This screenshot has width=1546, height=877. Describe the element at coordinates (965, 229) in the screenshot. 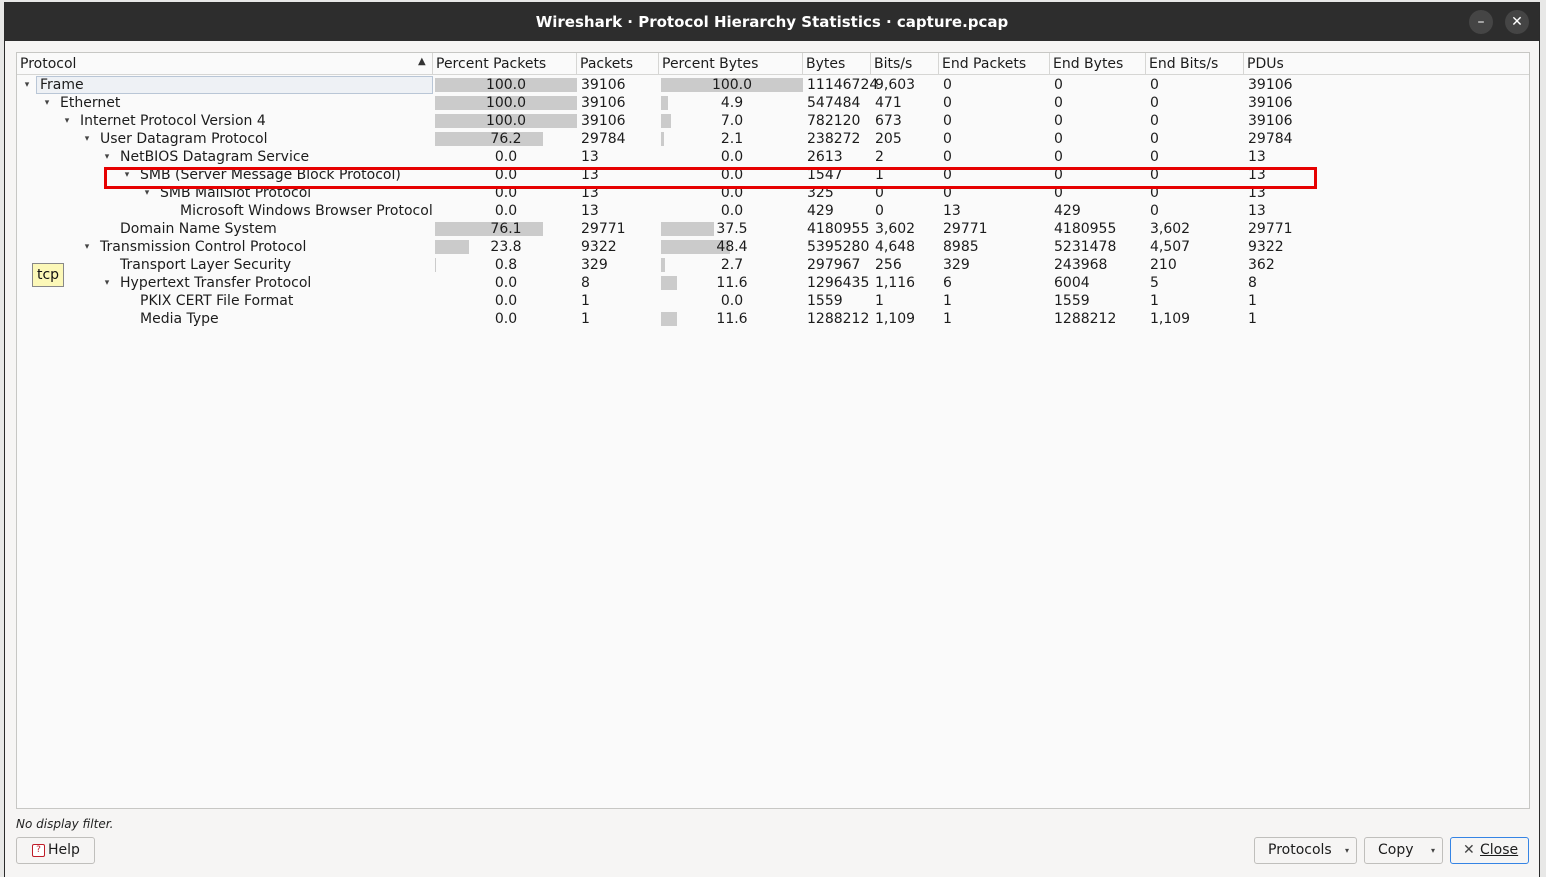

I see `end-packets: 29771` at that location.